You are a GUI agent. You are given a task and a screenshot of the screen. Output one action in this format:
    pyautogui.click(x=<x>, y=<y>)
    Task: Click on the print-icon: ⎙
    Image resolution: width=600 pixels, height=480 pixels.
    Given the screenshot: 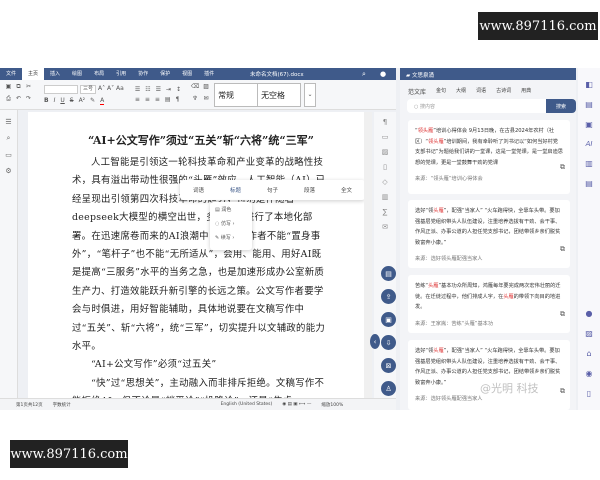 What is the action you would take?
    pyautogui.click(x=8, y=100)
    